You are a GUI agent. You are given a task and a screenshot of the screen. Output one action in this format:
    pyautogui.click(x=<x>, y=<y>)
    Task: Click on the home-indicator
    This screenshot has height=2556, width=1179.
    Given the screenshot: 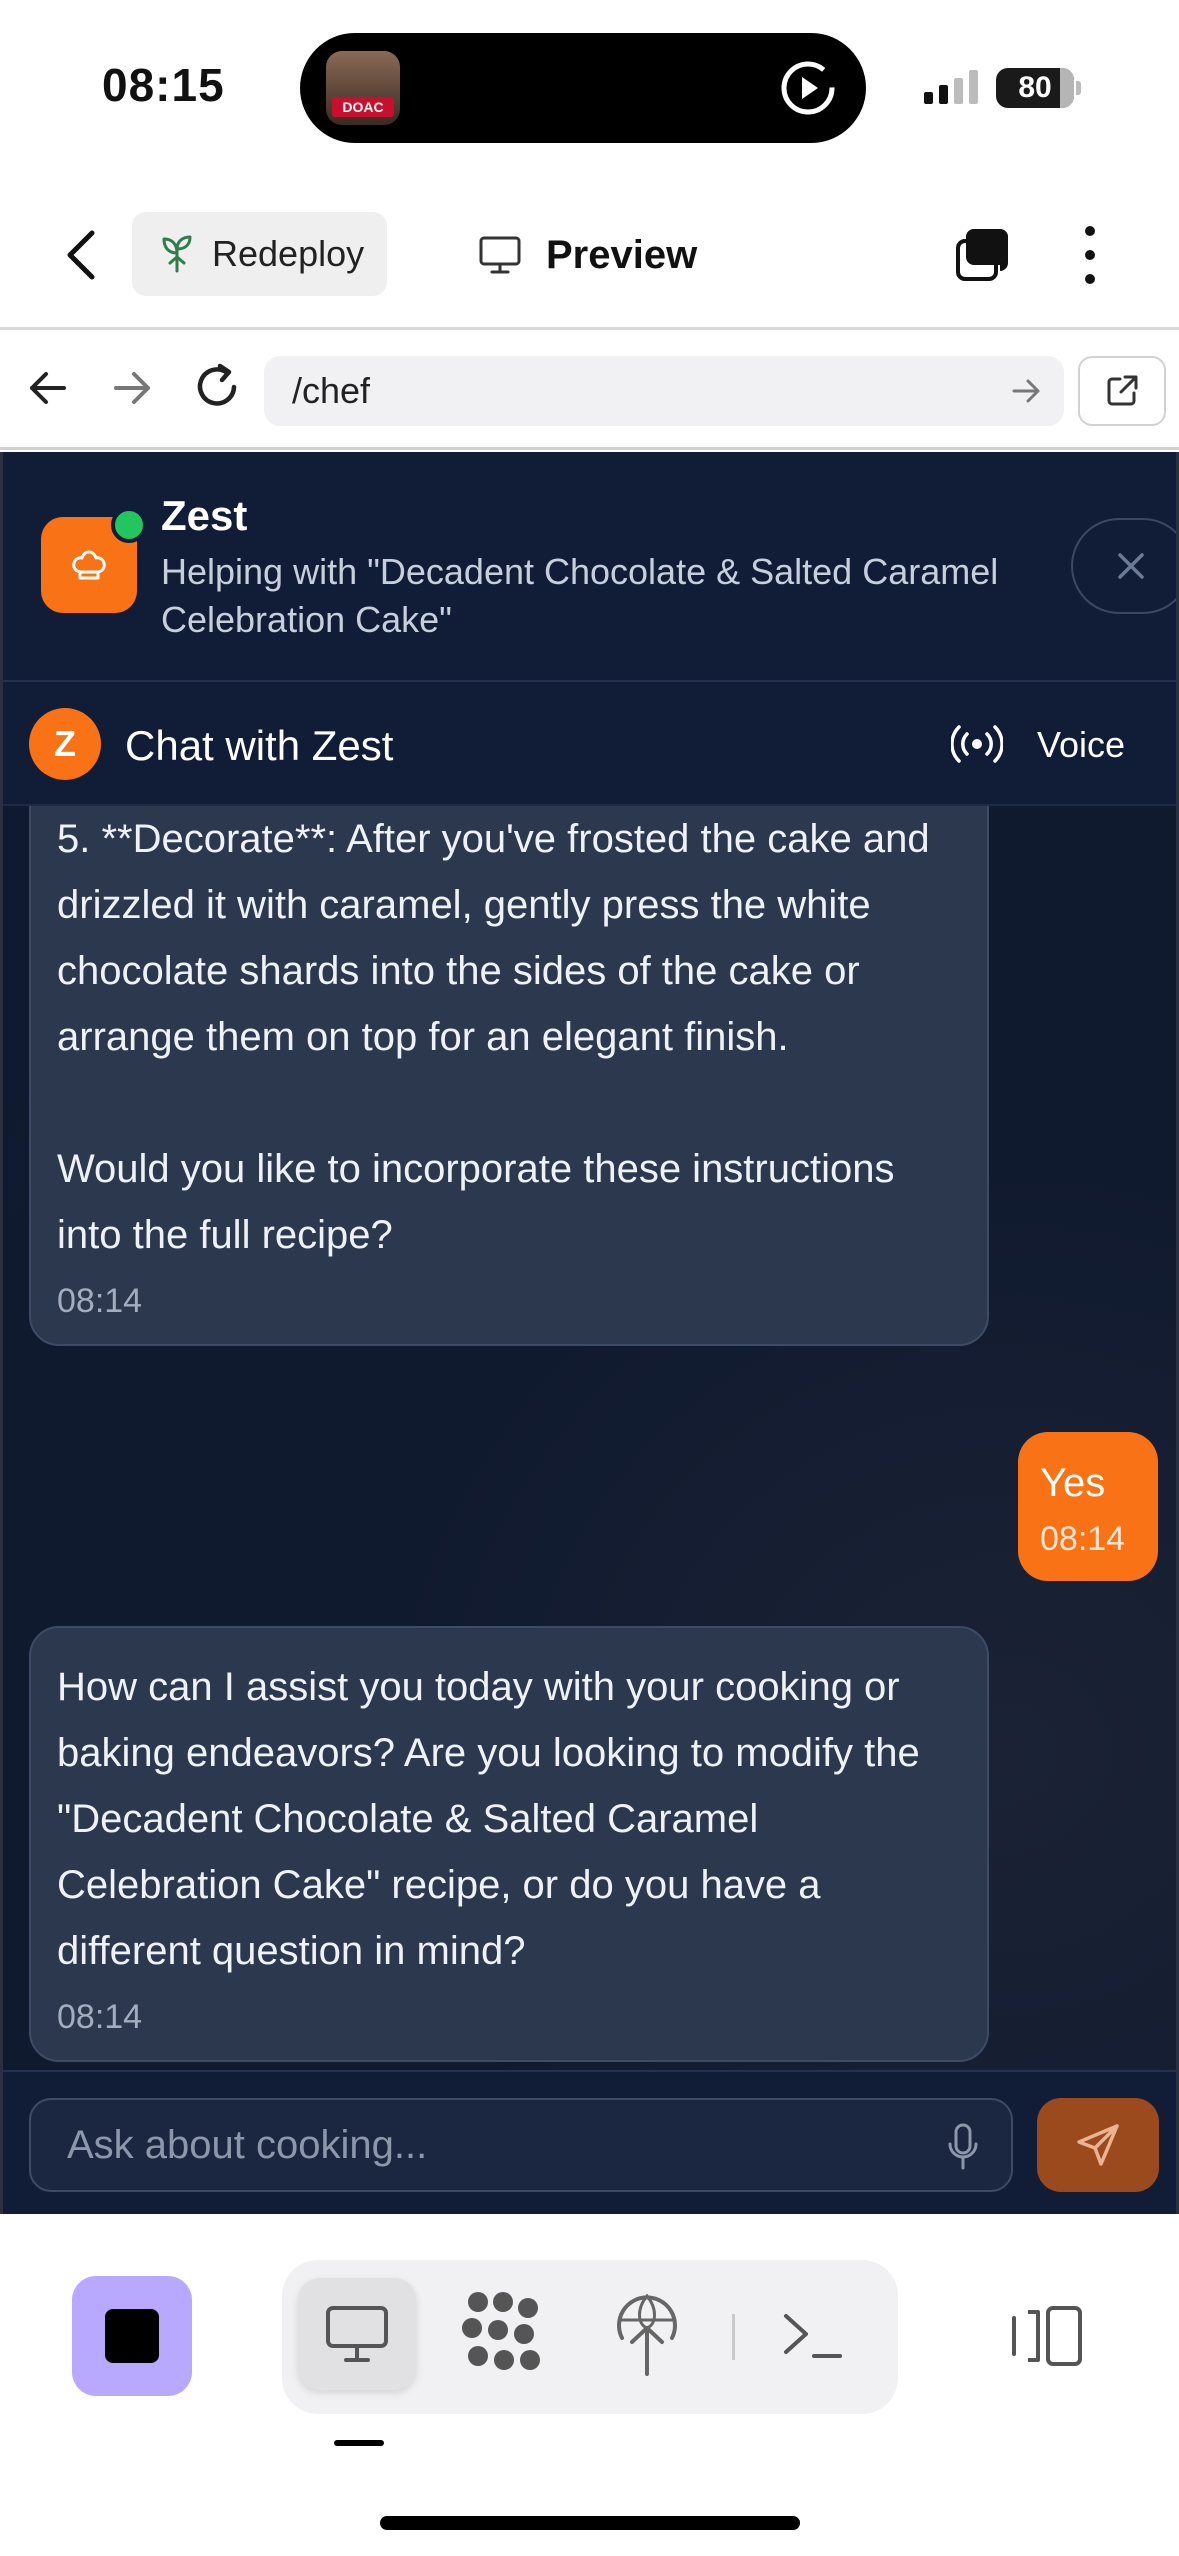 What is the action you would take?
    pyautogui.click(x=590, y=2523)
    